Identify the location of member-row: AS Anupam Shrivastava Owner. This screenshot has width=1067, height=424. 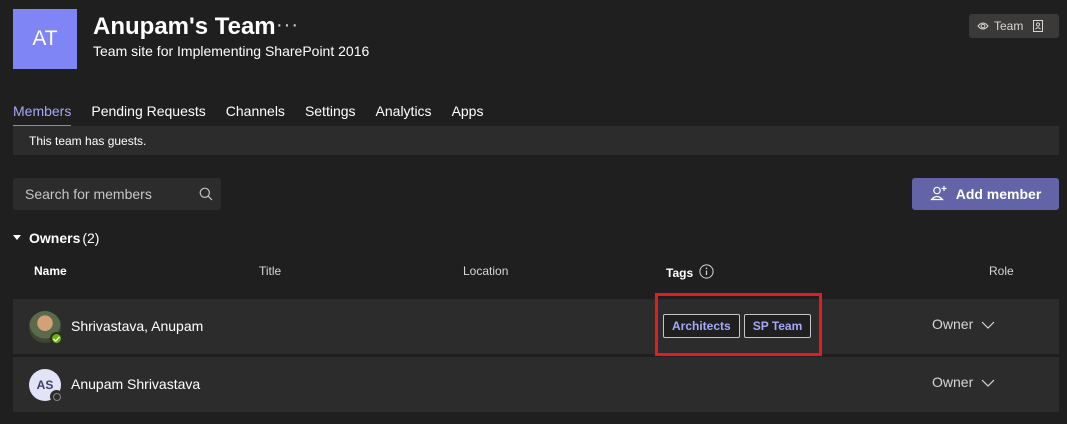
(536, 384).